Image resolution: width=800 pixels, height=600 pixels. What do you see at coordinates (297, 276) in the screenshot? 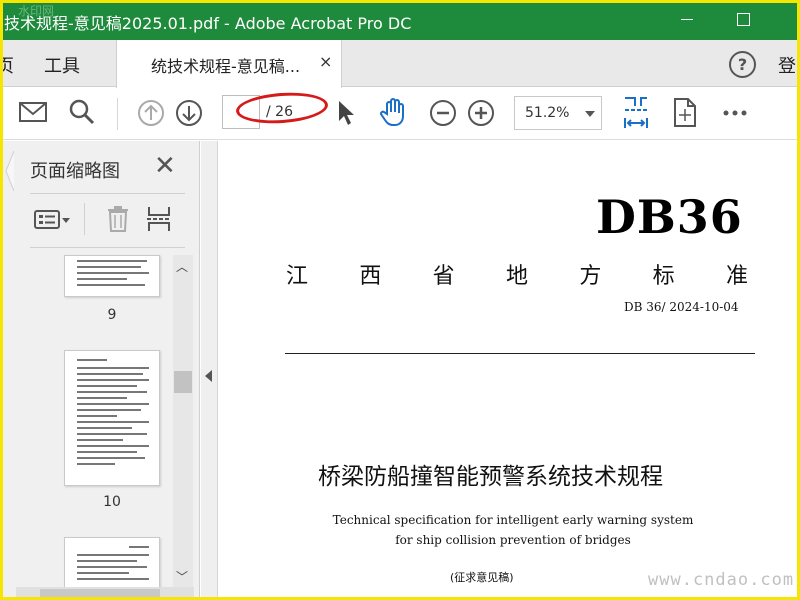
I see `heading-char: 江` at bounding box center [297, 276].